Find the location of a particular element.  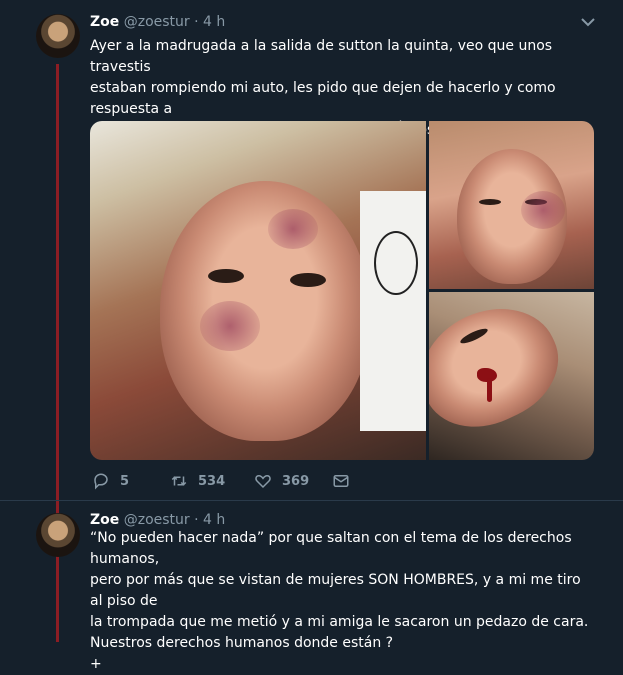

wound-drip is located at coordinates (489, 390).